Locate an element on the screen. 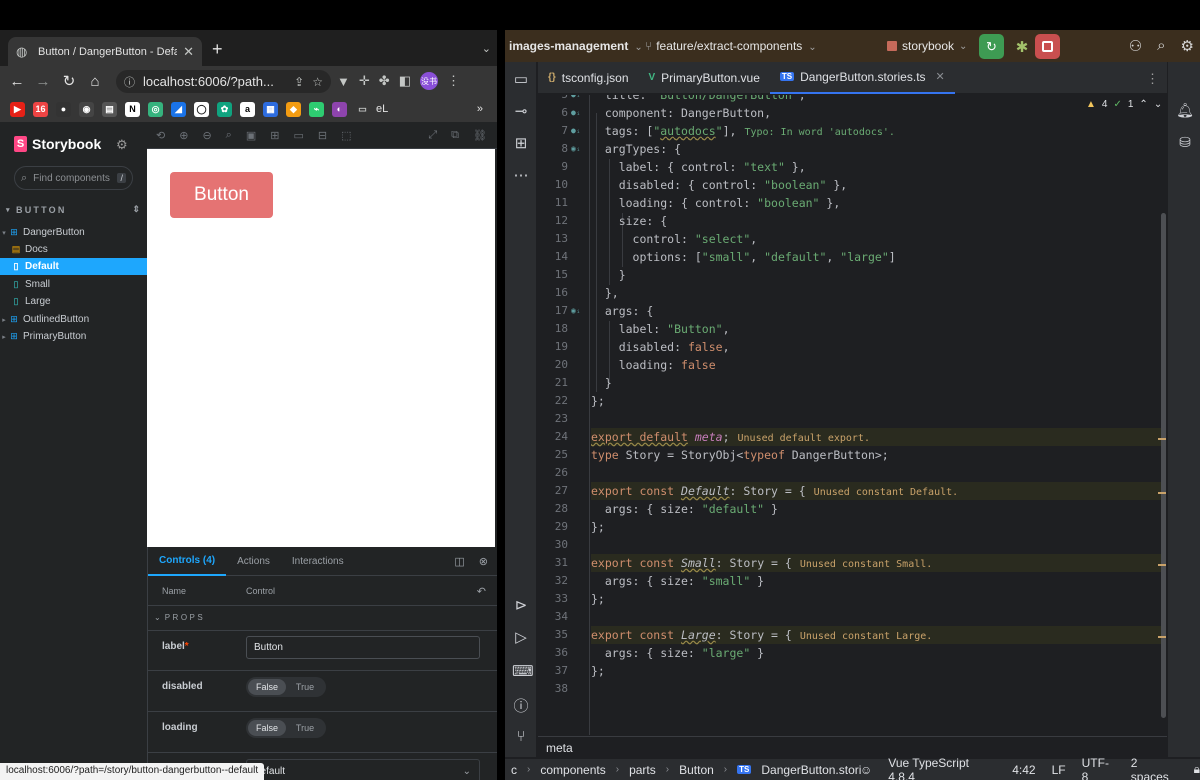  size-select: default ⌄ is located at coordinates (363, 769).